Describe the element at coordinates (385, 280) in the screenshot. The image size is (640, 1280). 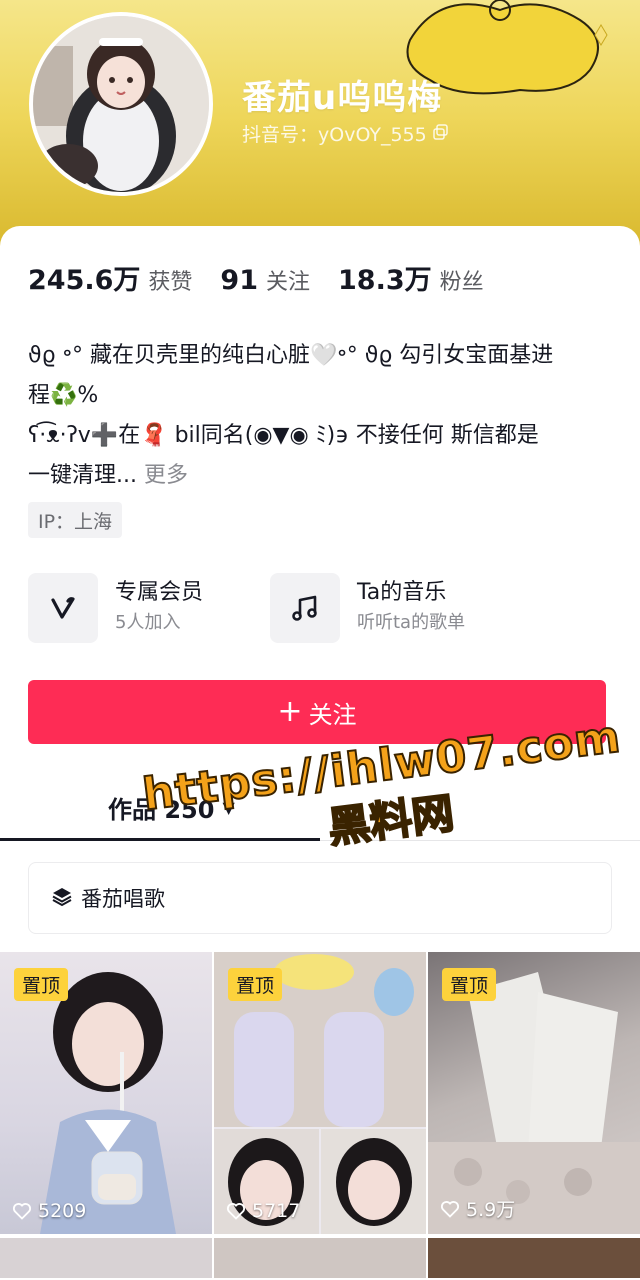
I see `followers-count: 18.3万` at that location.